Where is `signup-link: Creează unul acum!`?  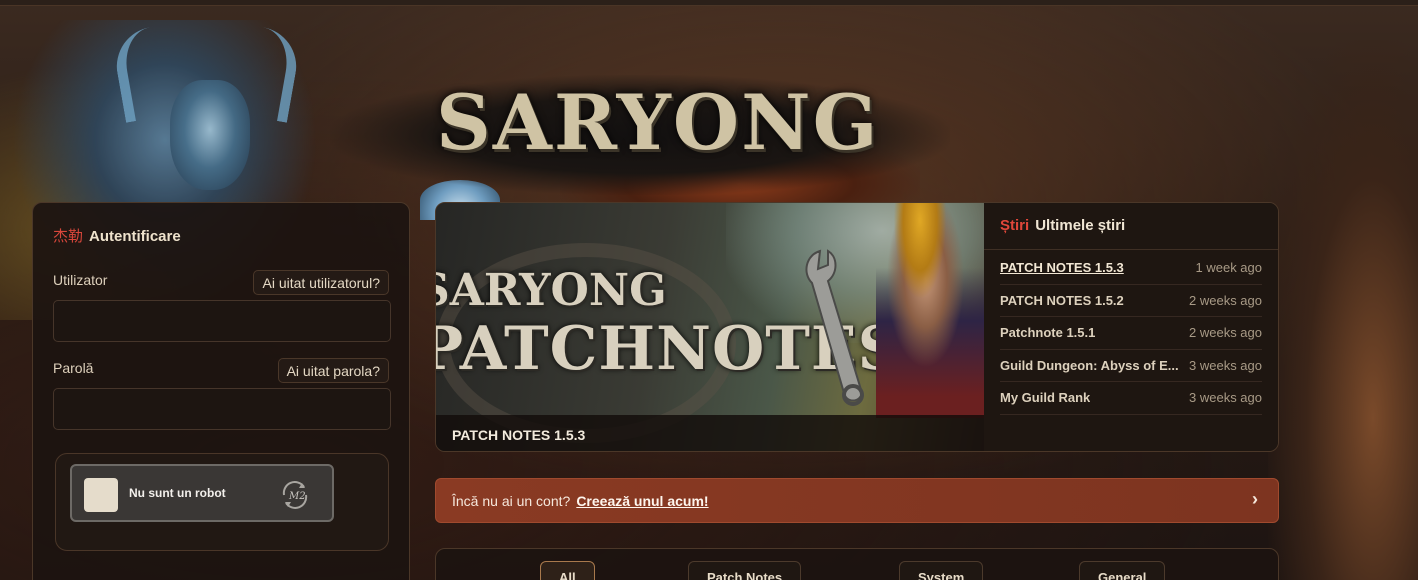
signup-link: Creează unul acum! is located at coordinates (642, 501).